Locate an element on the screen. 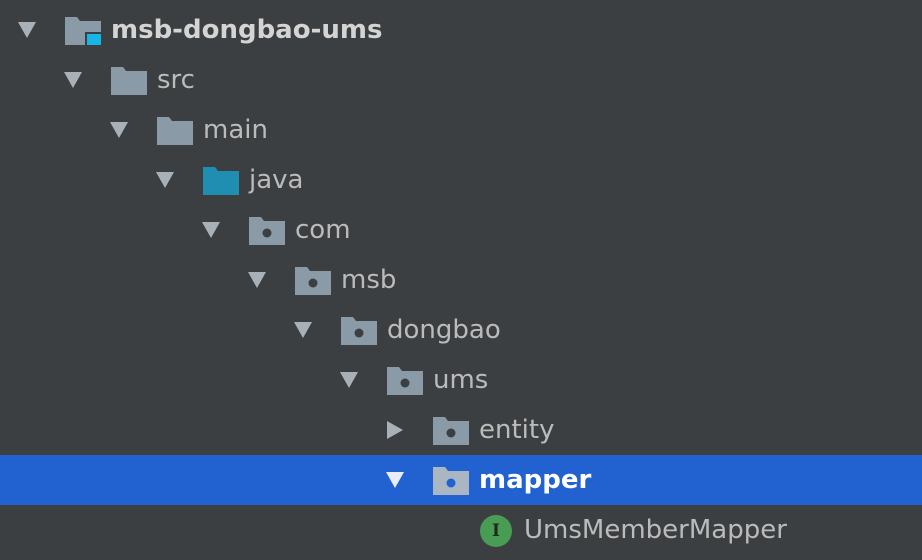  tree-item-java: java is located at coordinates (461, 180).